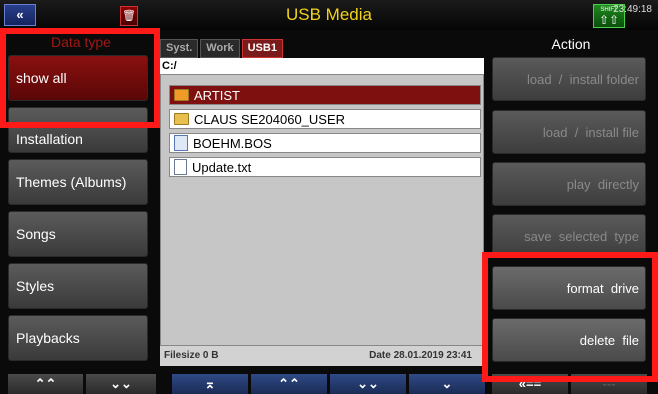 Image resolution: width=658 pixels, height=394 pixels. Describe the element at coordinates (217, 95) in the screenshot. I see `file-name: ARTIST` at that location.